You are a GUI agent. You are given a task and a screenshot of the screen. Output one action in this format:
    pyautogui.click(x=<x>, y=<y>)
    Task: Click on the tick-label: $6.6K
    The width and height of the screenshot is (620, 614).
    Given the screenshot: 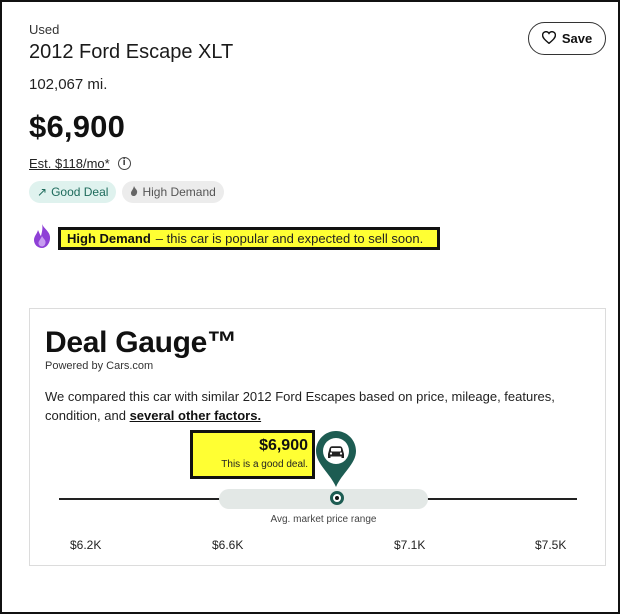 What is the action you would take?
    pyautogui.click(x=228, y=545)
    